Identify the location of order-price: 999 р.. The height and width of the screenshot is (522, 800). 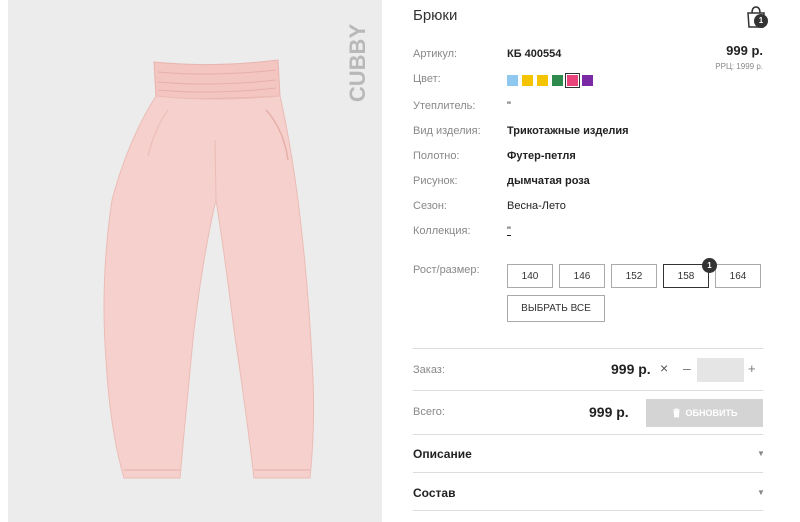
(631, 369).